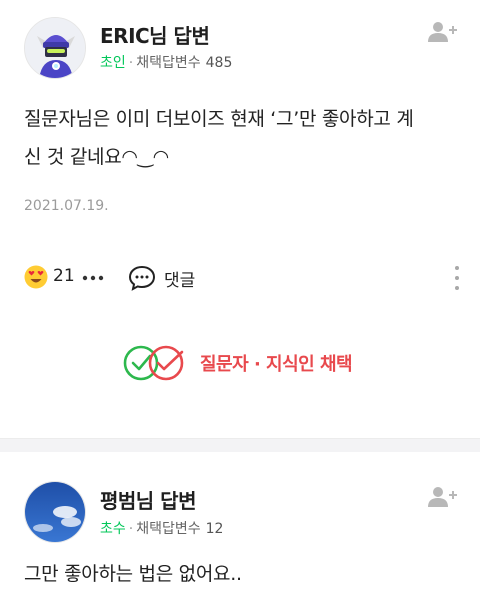  What do you see at coordinates (153, 363) in the screenshot?
I see `adopted-check-icon` at bounding box center [153, 363].